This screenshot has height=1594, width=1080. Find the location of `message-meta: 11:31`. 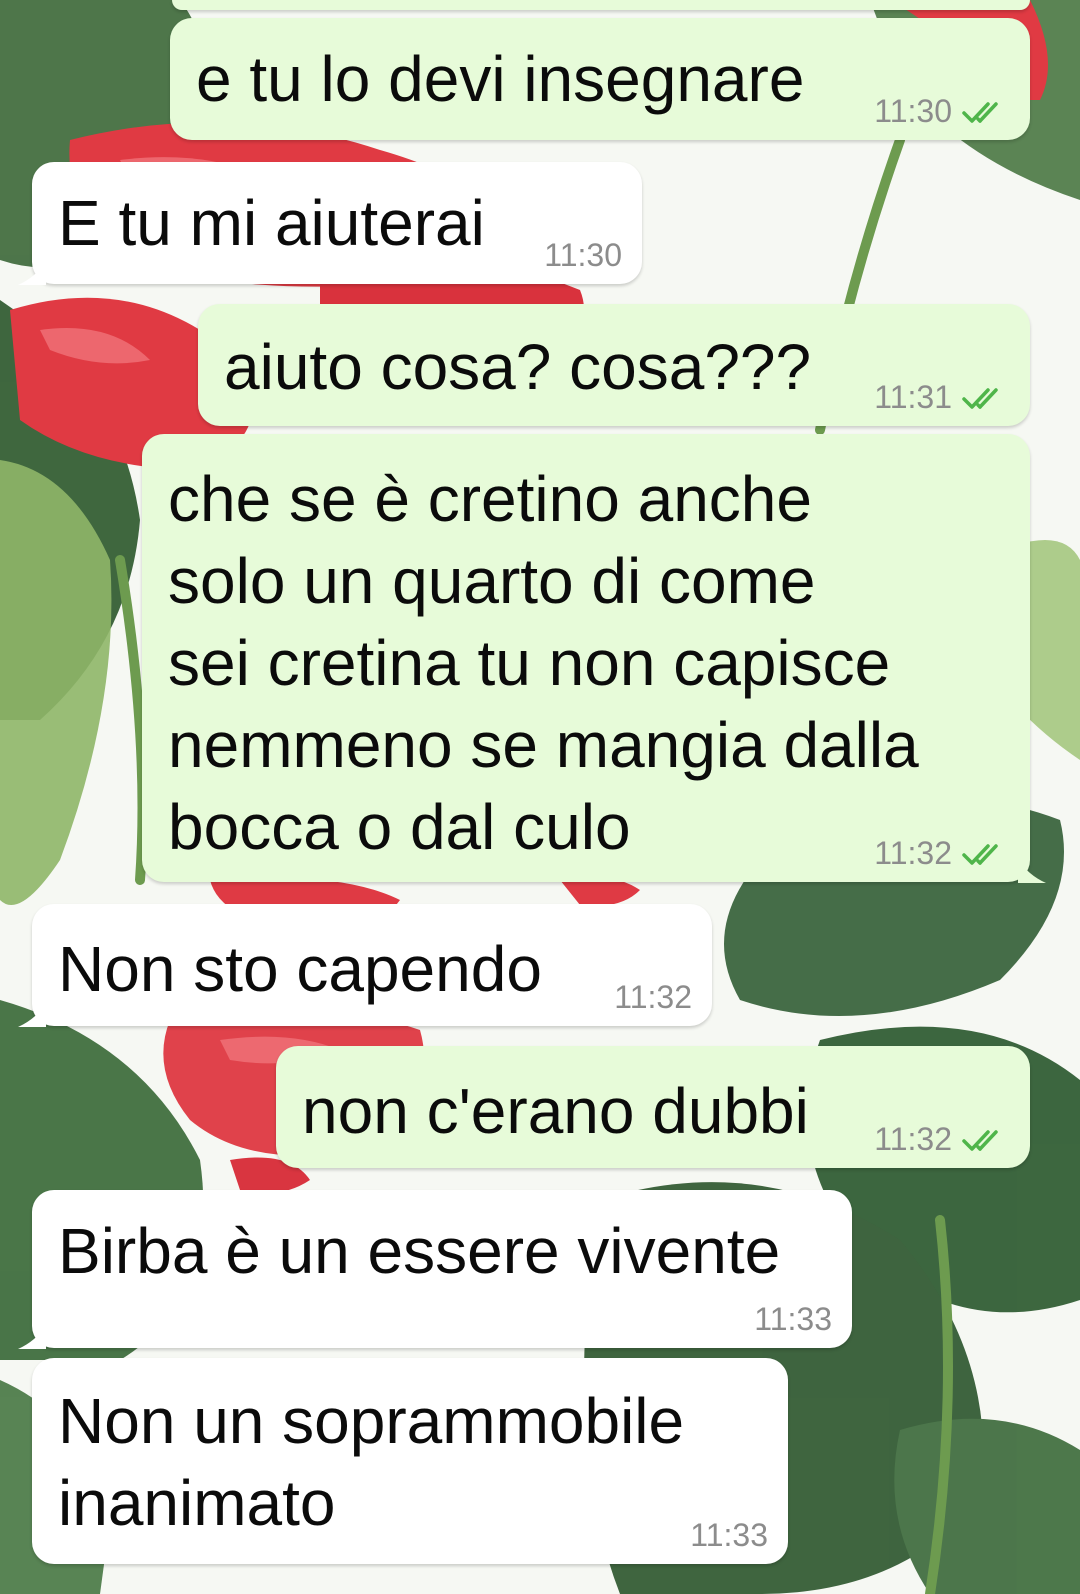

message-meta: 11:31 is located at coordinates (942, 397).